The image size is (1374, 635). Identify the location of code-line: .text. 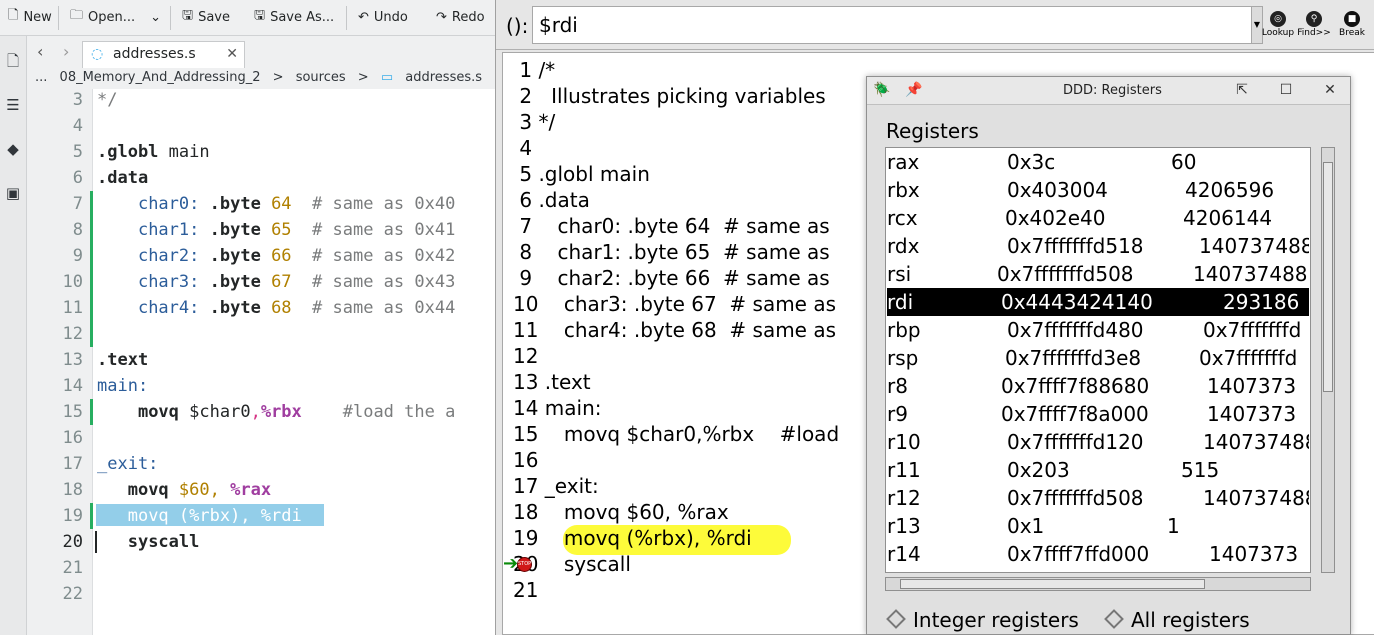
(123, 360).